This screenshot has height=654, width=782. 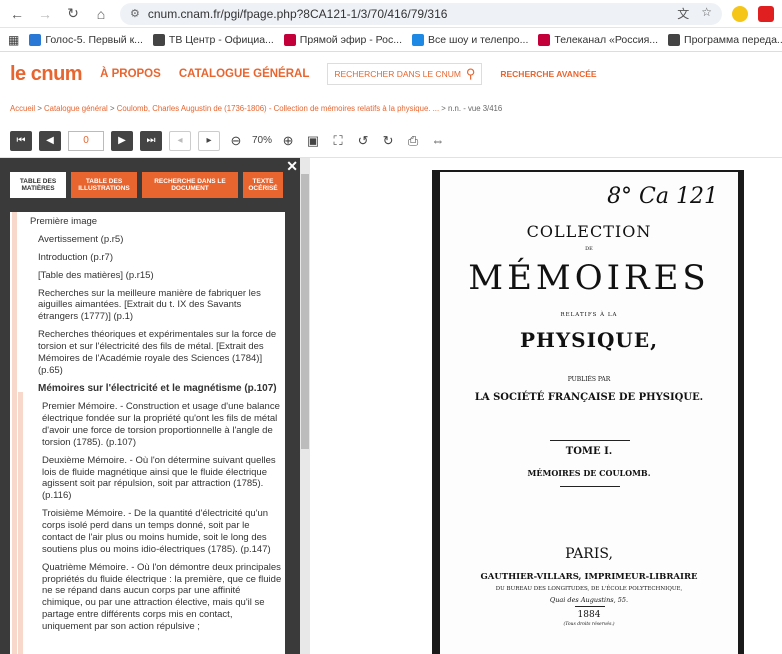 What do you see at coordinates (46, 74) in the screenshot?
I see `cnum-logo: le cnum` at bounding box center [46, 74].